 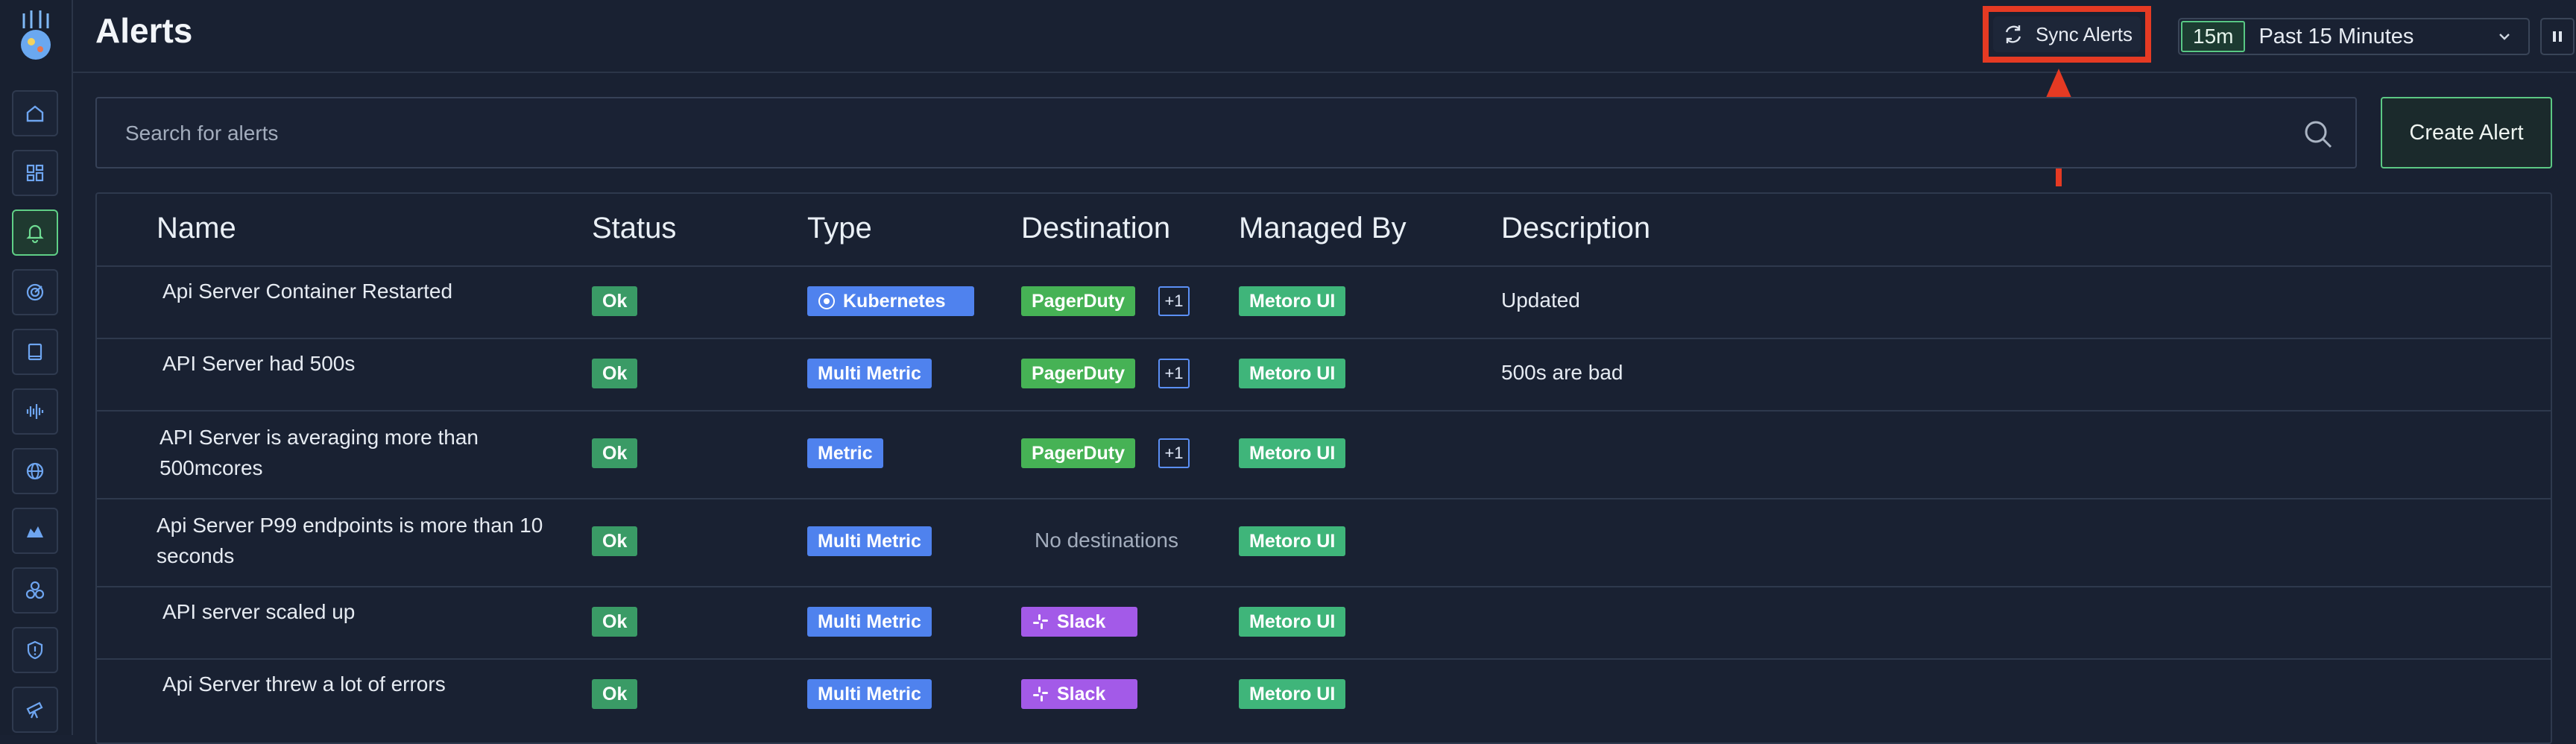 What do you see at coordinates (1324, 36) in the screenshot?
I see `page-header: Alerts Sync Alerts 15m Past 15 Minutes` at bounding box center [1324, 36].